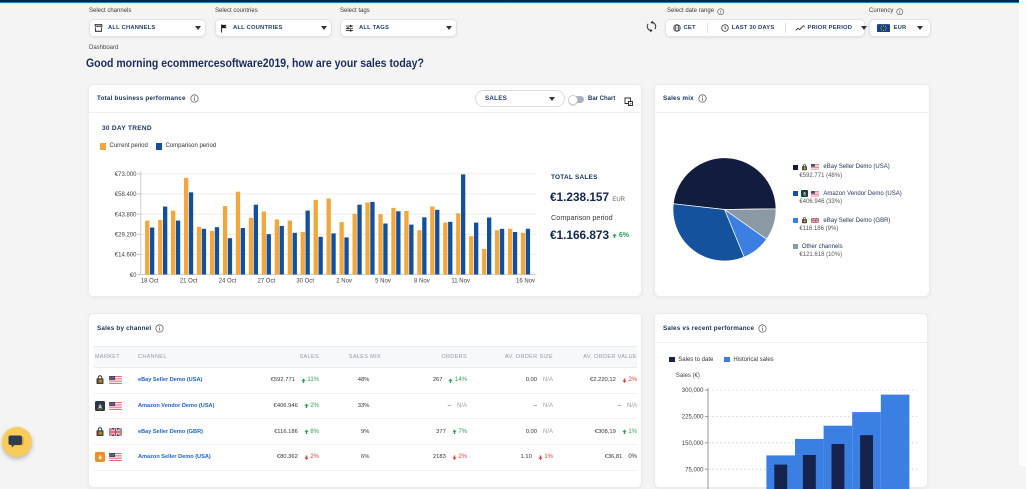 Image resolution: width=1026 pixels, height=489 pixels. What do you see at coordinates (460, 282) in the screenshot?
I see `svg-text: 11 Nov` at bounding box center [460, 282].